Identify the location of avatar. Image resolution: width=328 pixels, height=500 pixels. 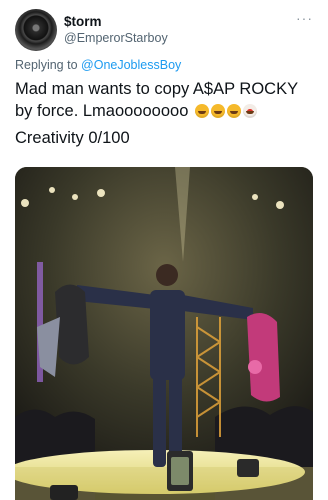
(36, 30).